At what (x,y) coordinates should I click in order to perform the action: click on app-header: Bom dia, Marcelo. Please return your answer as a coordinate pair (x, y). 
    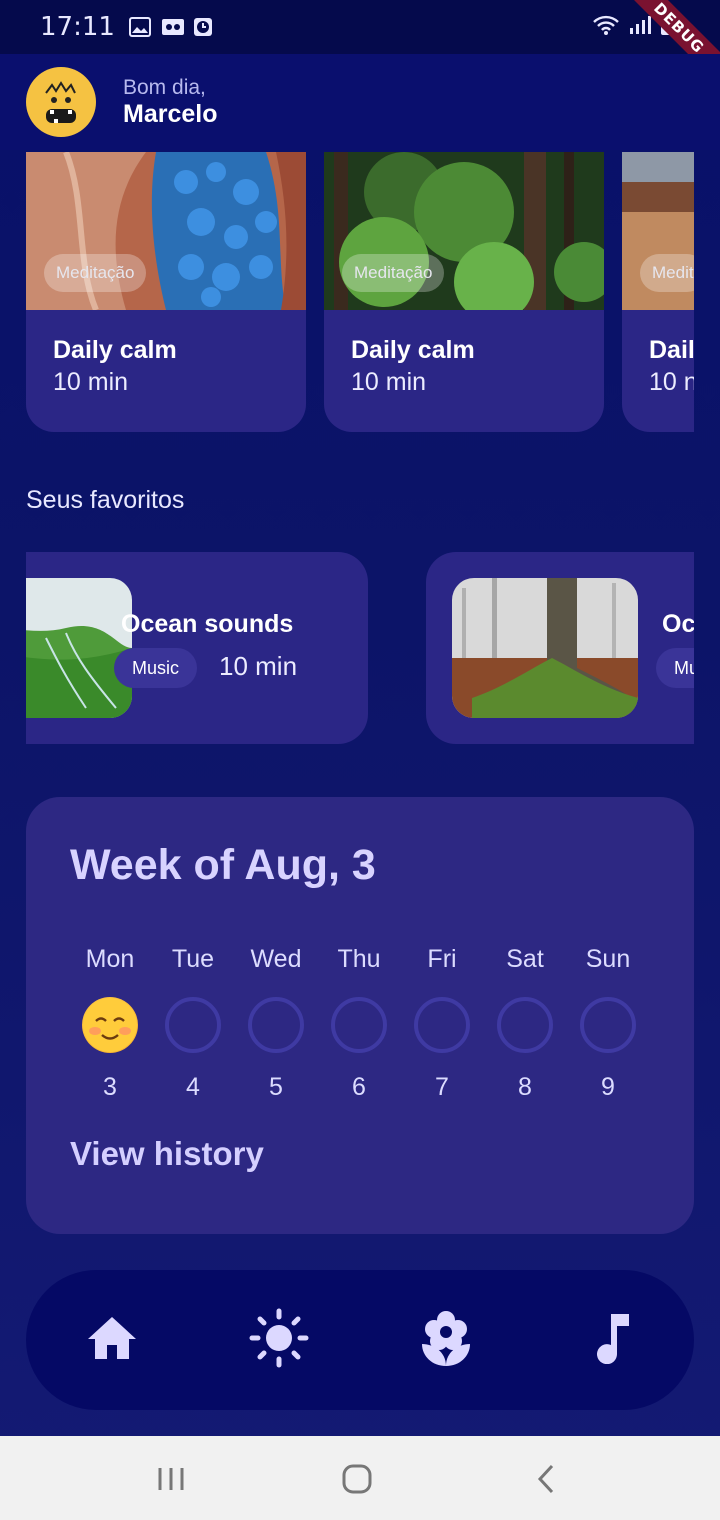
    Looking at the image, I should click on (360, 102).